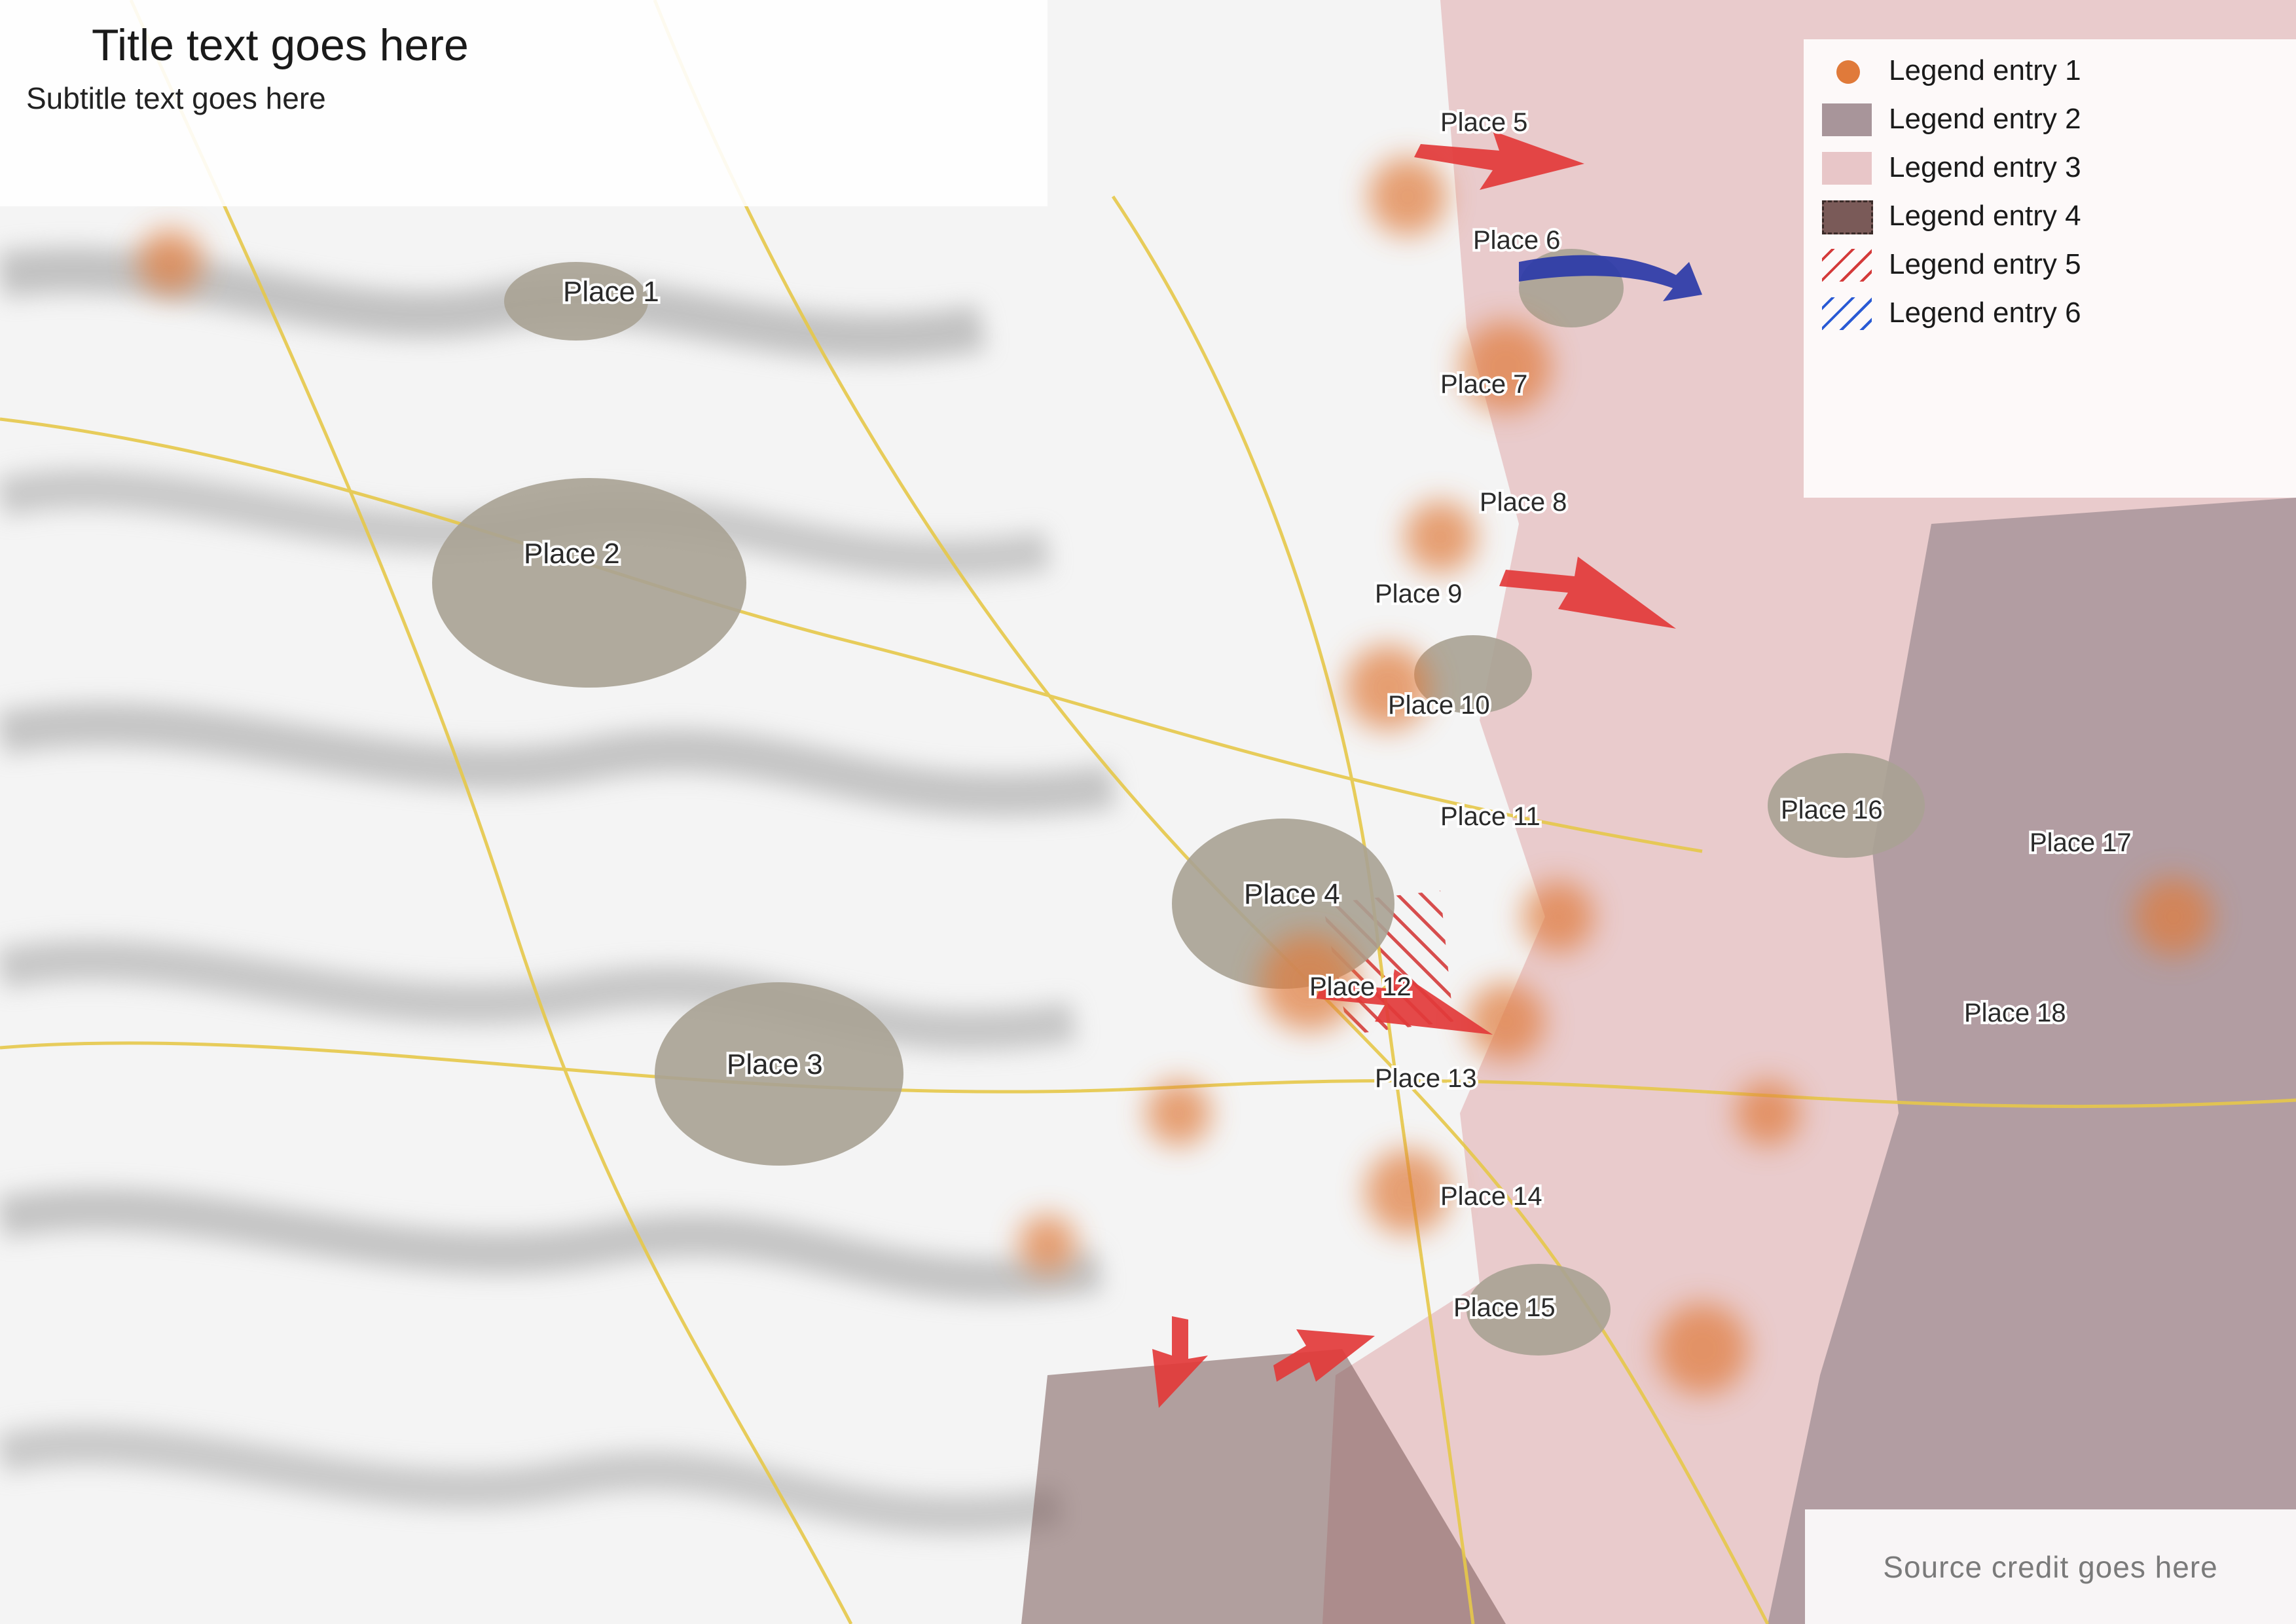  Describe the element at coordinates (2015, 1013) in the screenshot. I see `place-label: Place 18` at that location.